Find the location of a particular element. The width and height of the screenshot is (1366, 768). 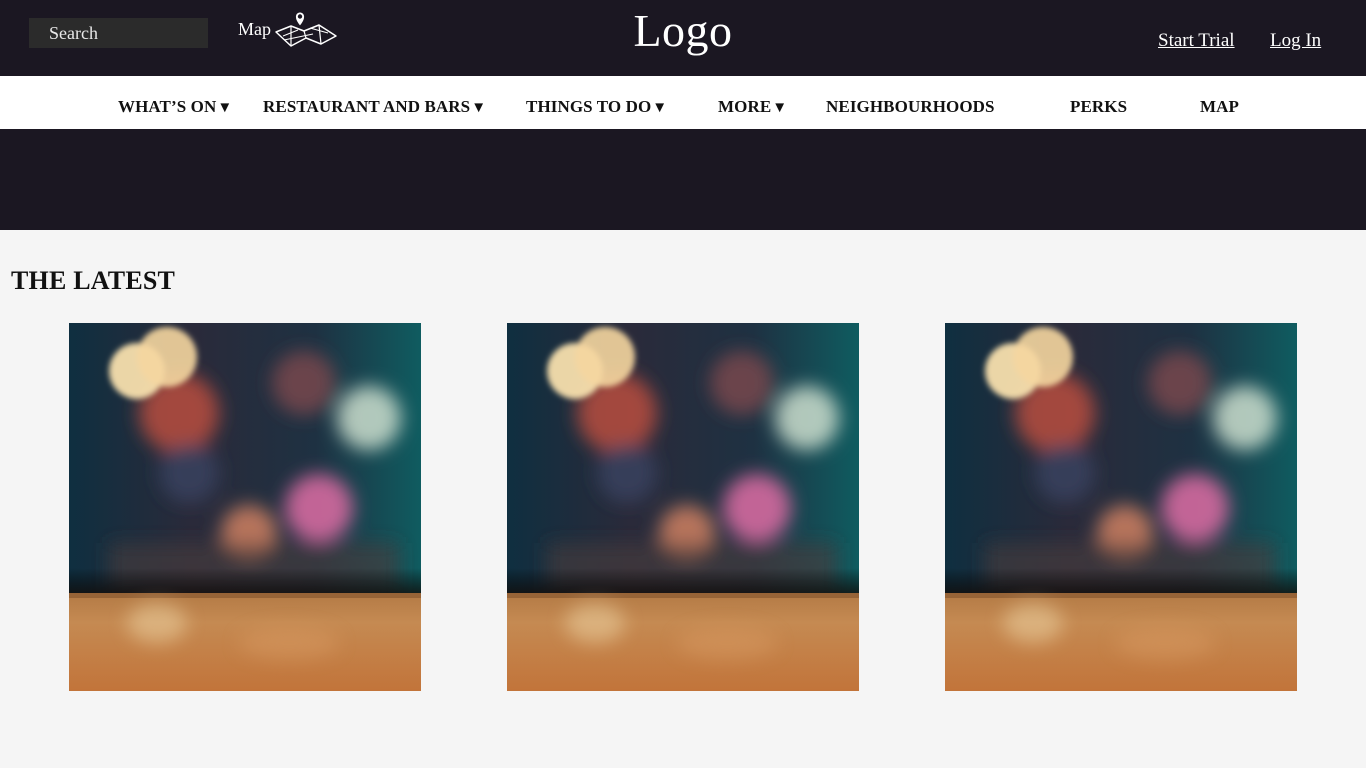

nav-item-map: MAP is located at coordinates (1219, 102).